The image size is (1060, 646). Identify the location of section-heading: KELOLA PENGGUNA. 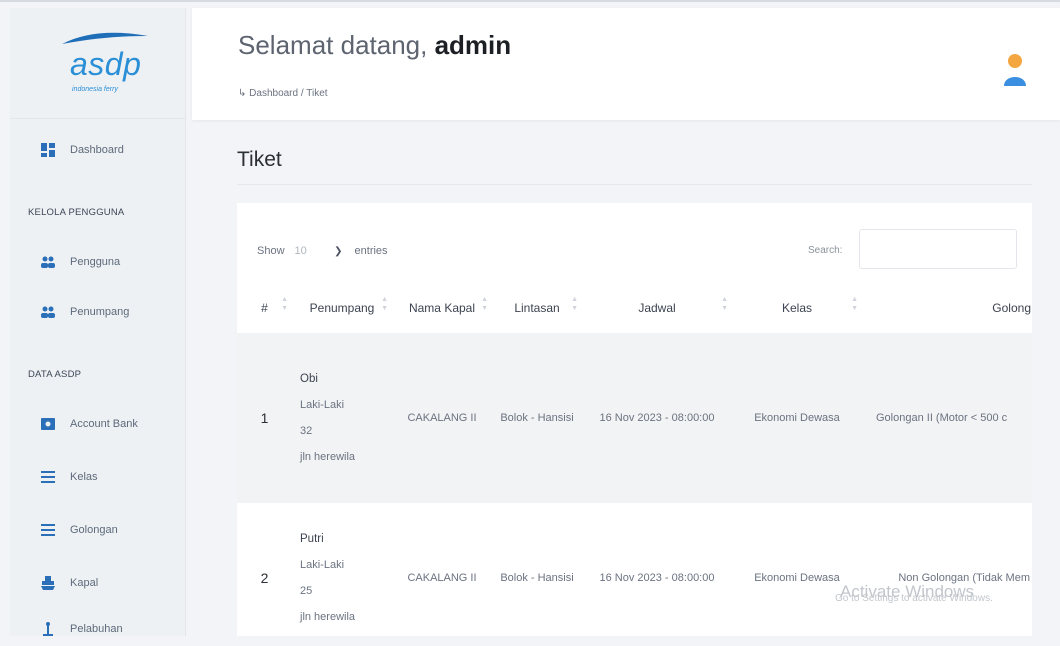
(76, 212).